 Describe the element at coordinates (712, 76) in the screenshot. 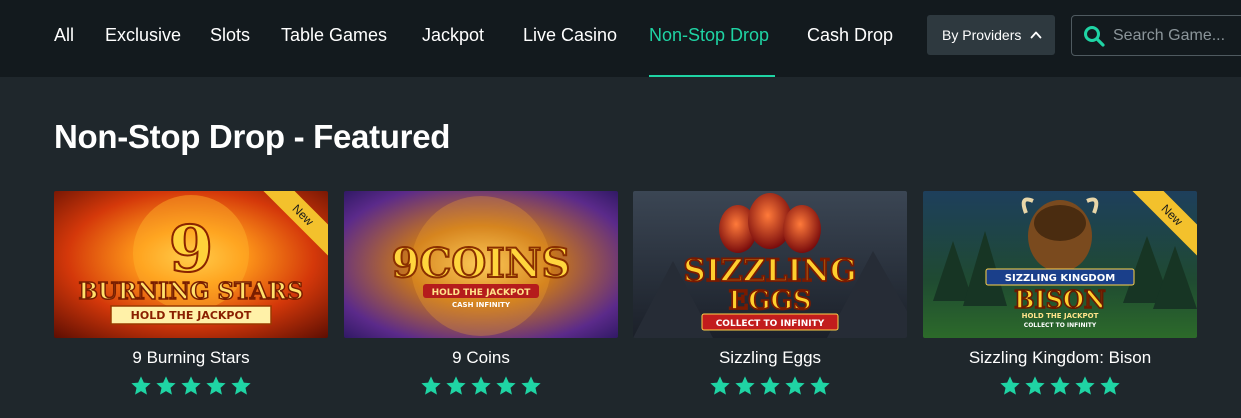

I see `active-tab-indicator` at that location.